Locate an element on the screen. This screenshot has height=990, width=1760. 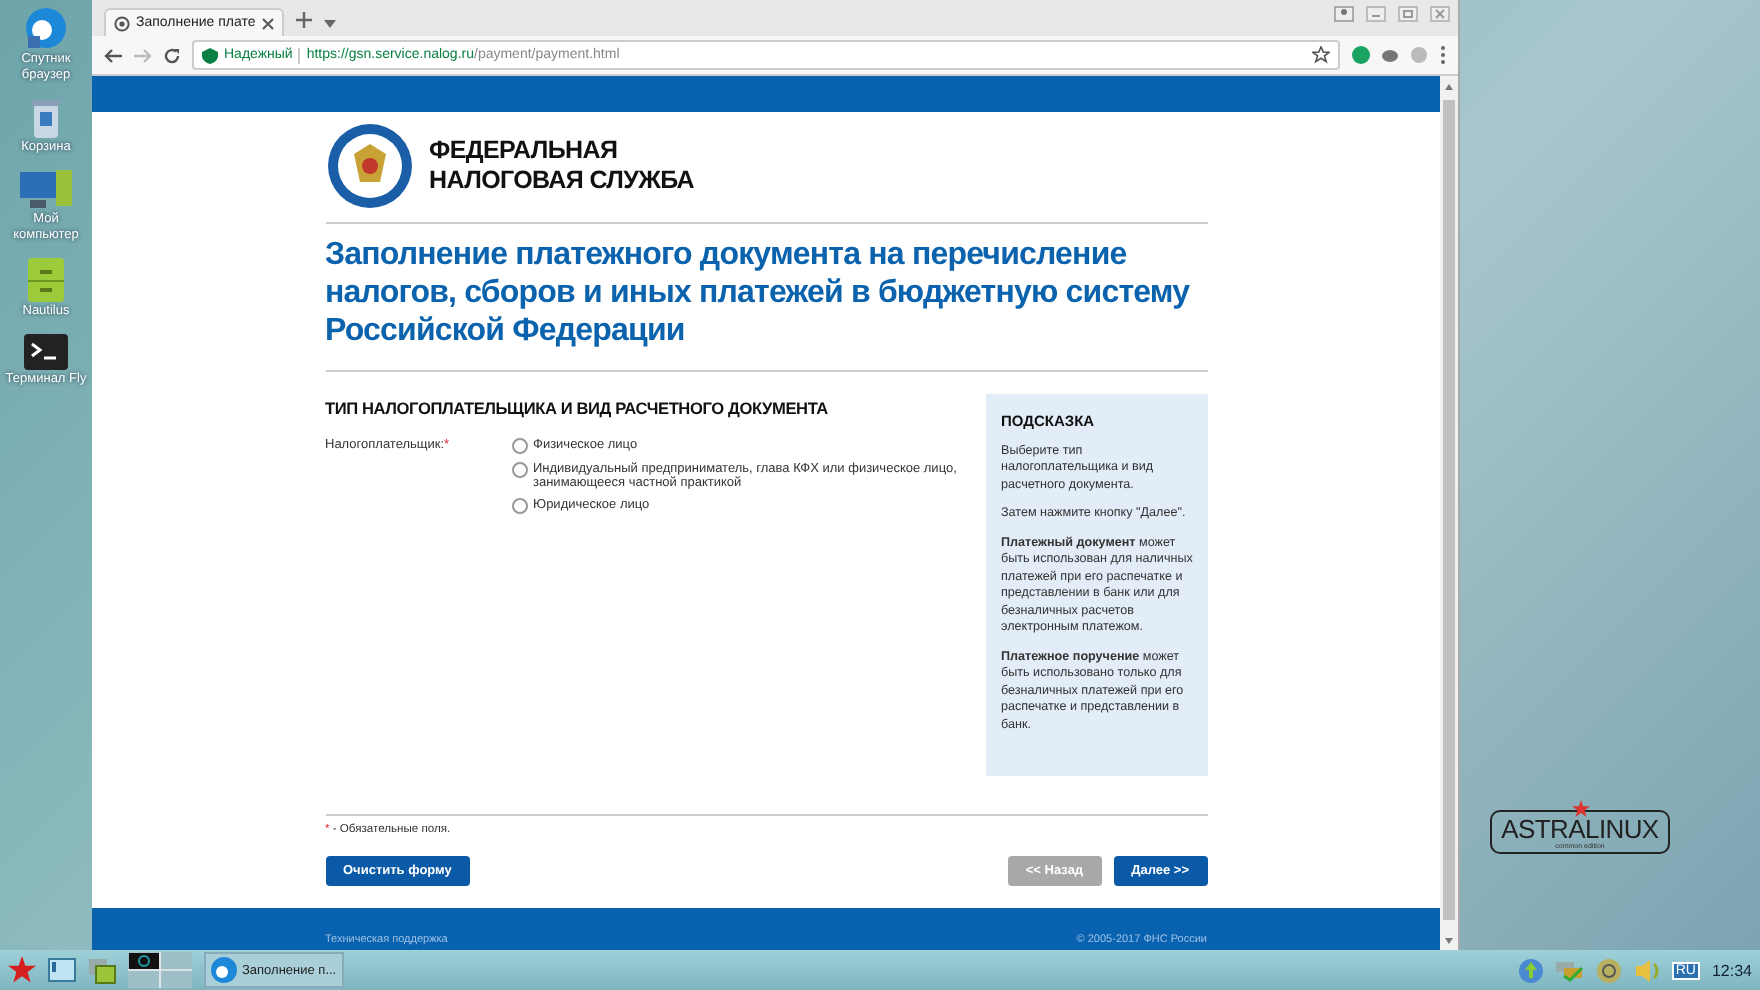
computer-icon is located at coordinates (46, 190).